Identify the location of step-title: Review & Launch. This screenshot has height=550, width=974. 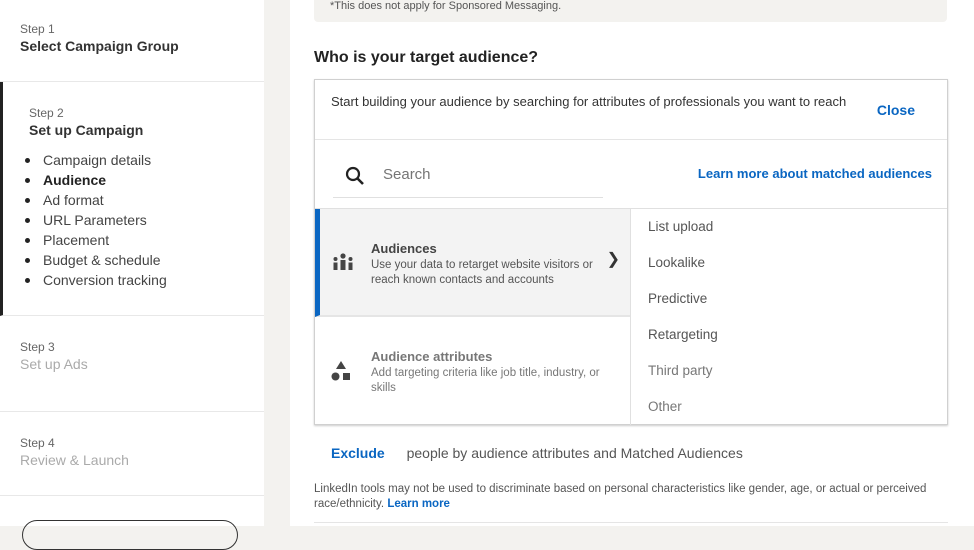
(74, 460).